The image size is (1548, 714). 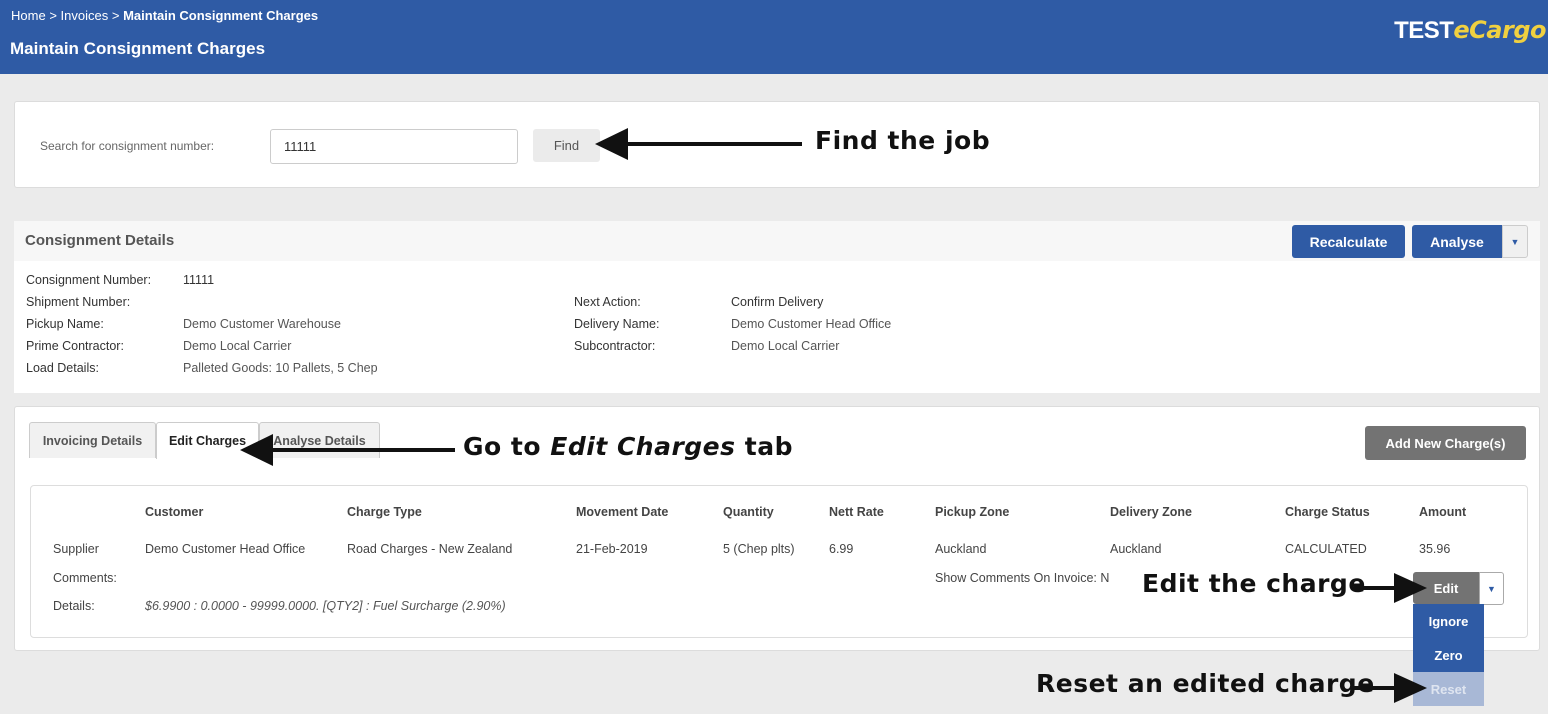 I want to click on tab-invoicing-details: Invoicing Details, so click(x=92, y=440).